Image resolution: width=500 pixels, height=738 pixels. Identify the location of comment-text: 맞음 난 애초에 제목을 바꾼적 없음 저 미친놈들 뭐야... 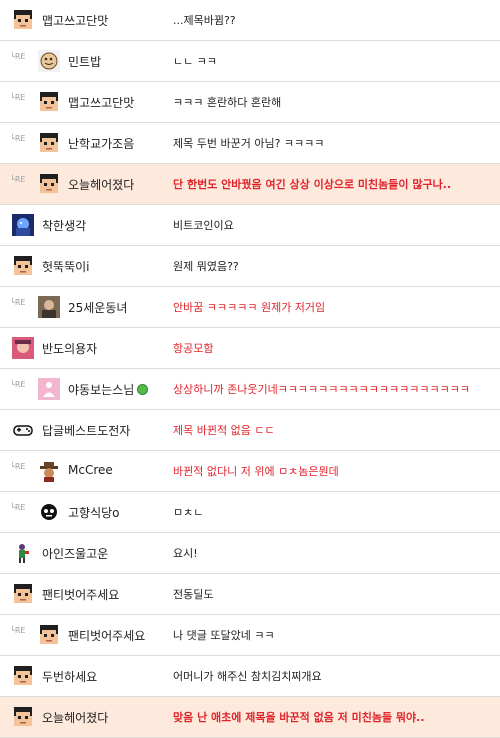
(299, 717).